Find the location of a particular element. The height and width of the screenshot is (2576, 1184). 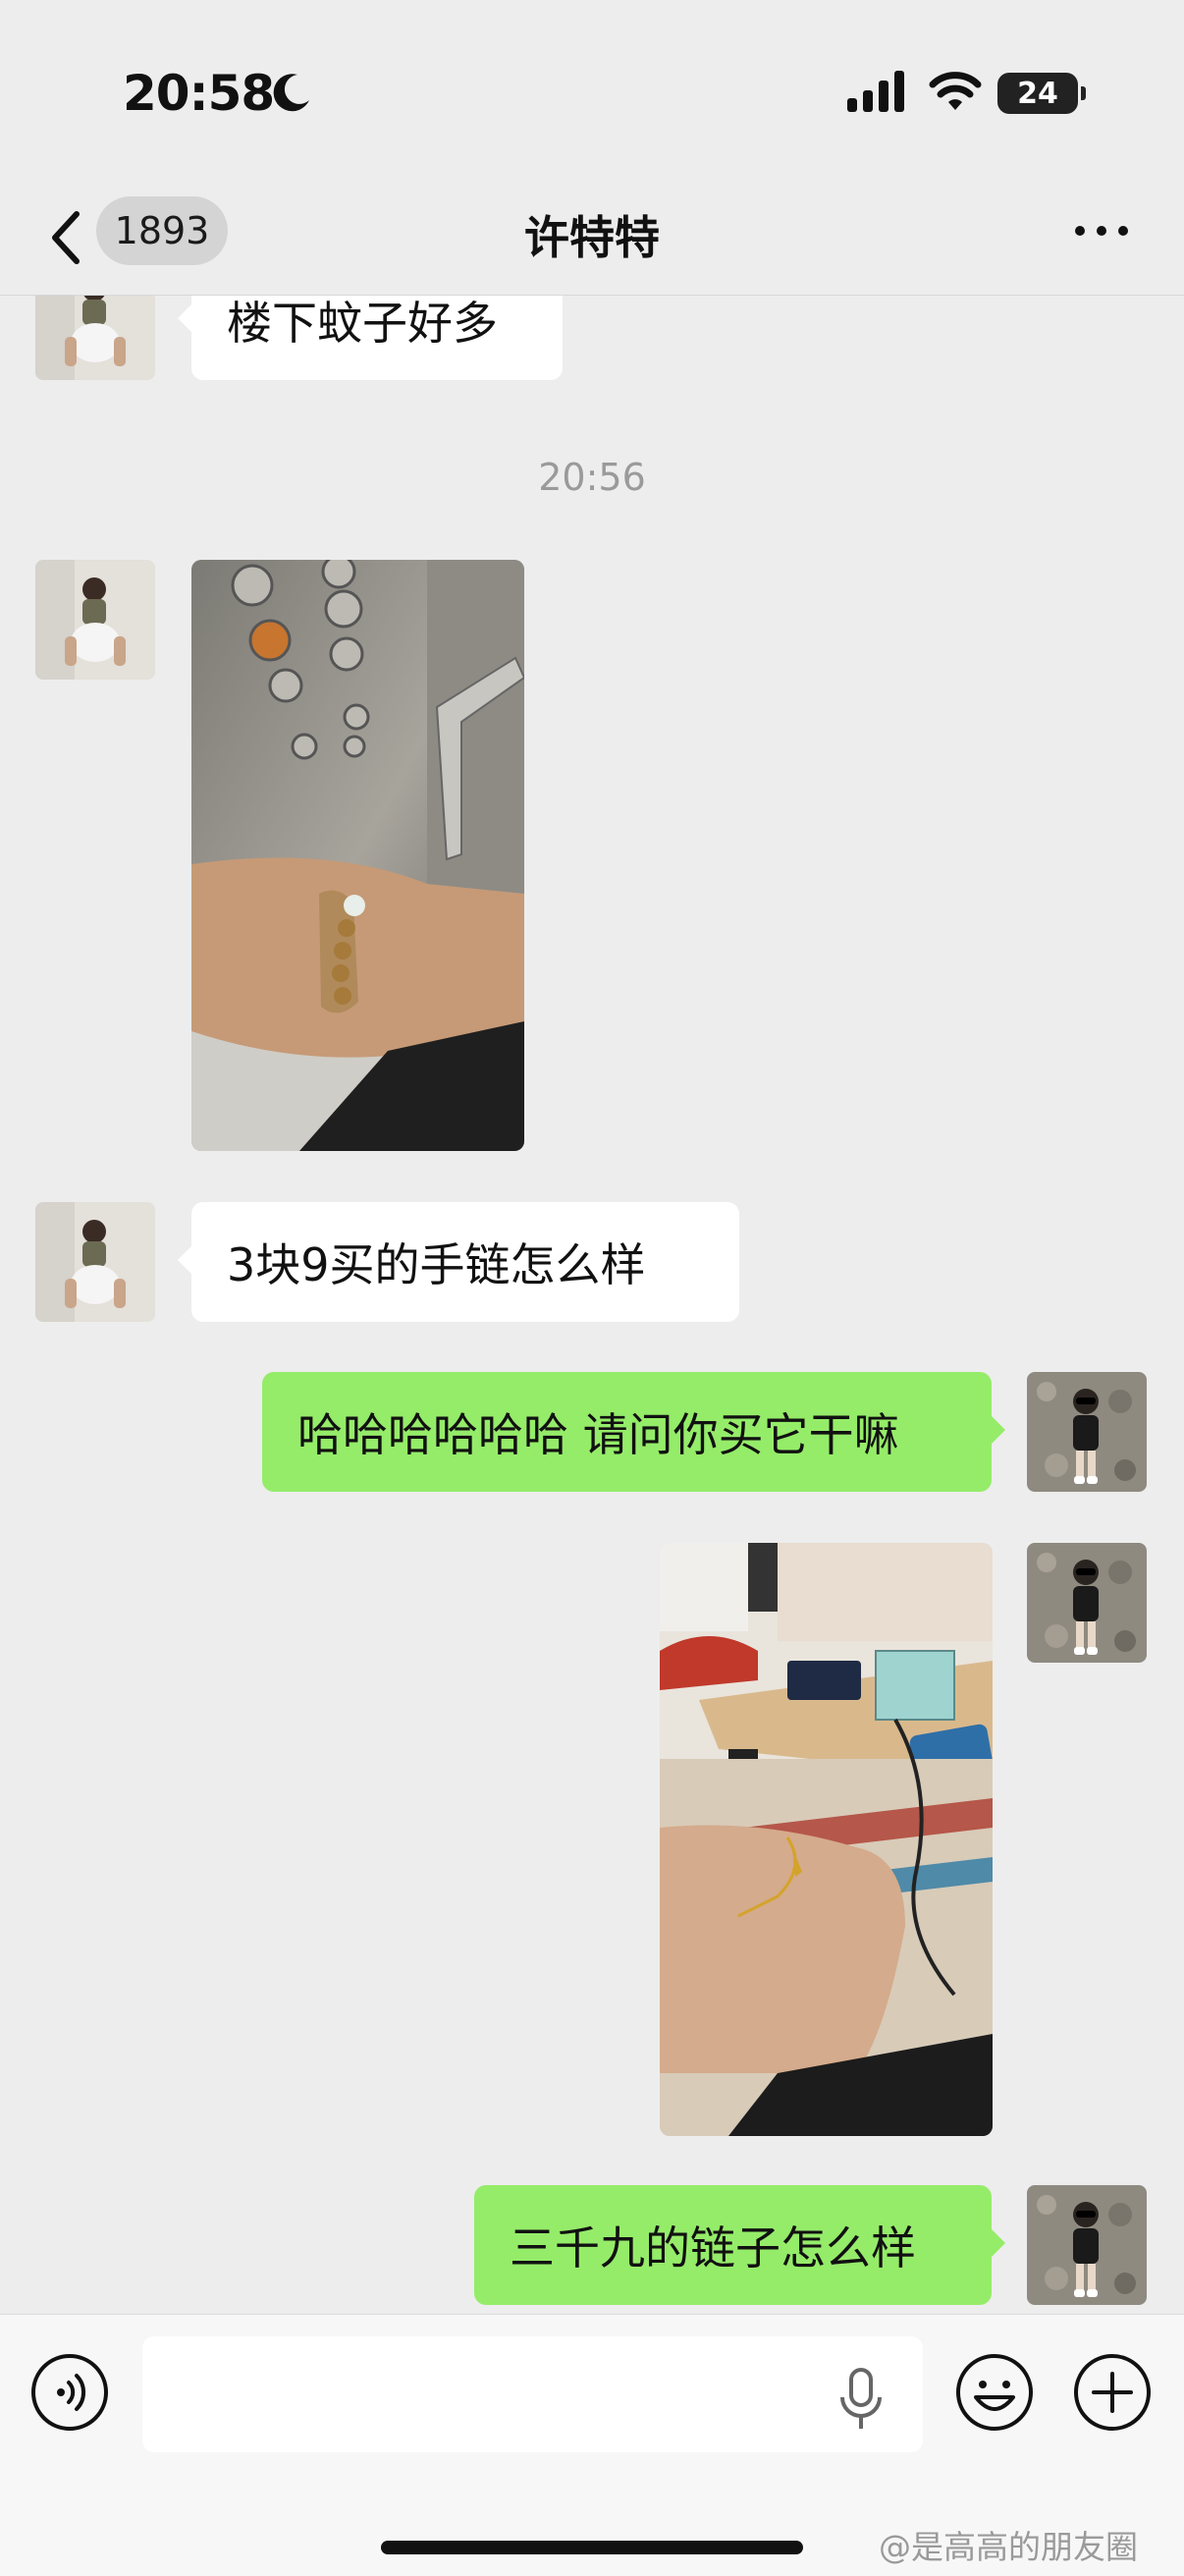

photo-message-gold-chain is located at coordinates (826, 1839).